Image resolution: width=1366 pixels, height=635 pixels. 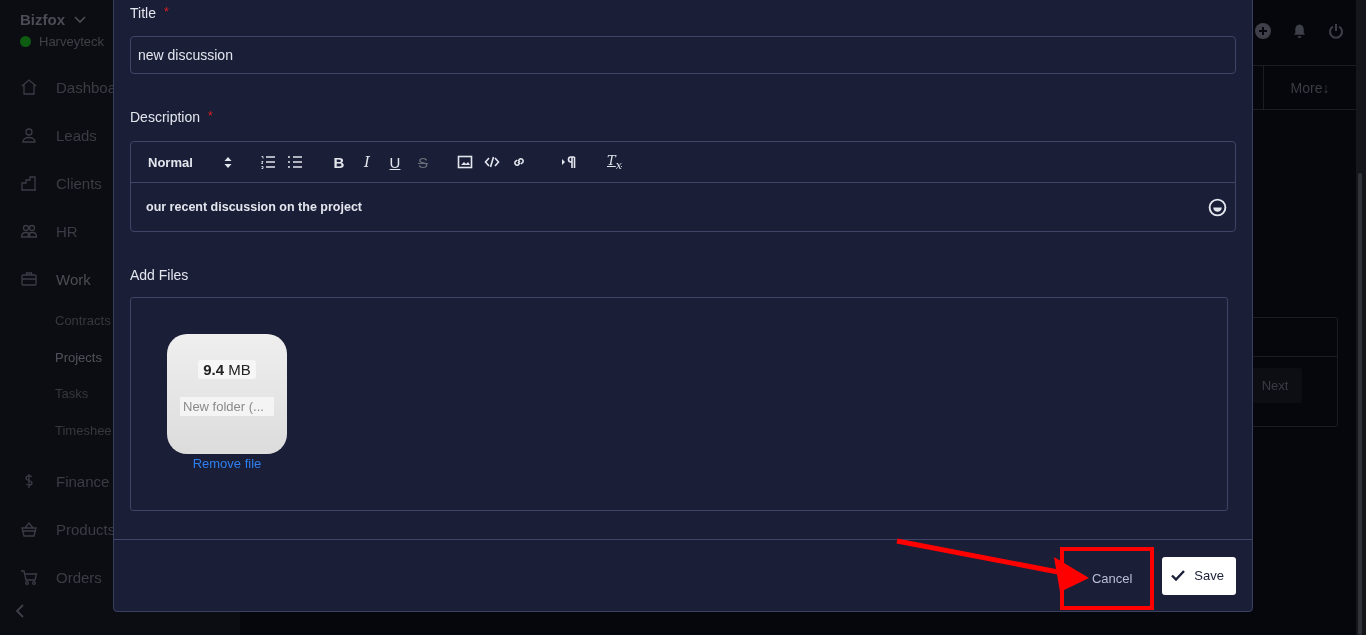 What do you see at coordinates (227, 369) in the screenshot?
I see `file-size: 9.4 MB` at bounding box center [227, 369].